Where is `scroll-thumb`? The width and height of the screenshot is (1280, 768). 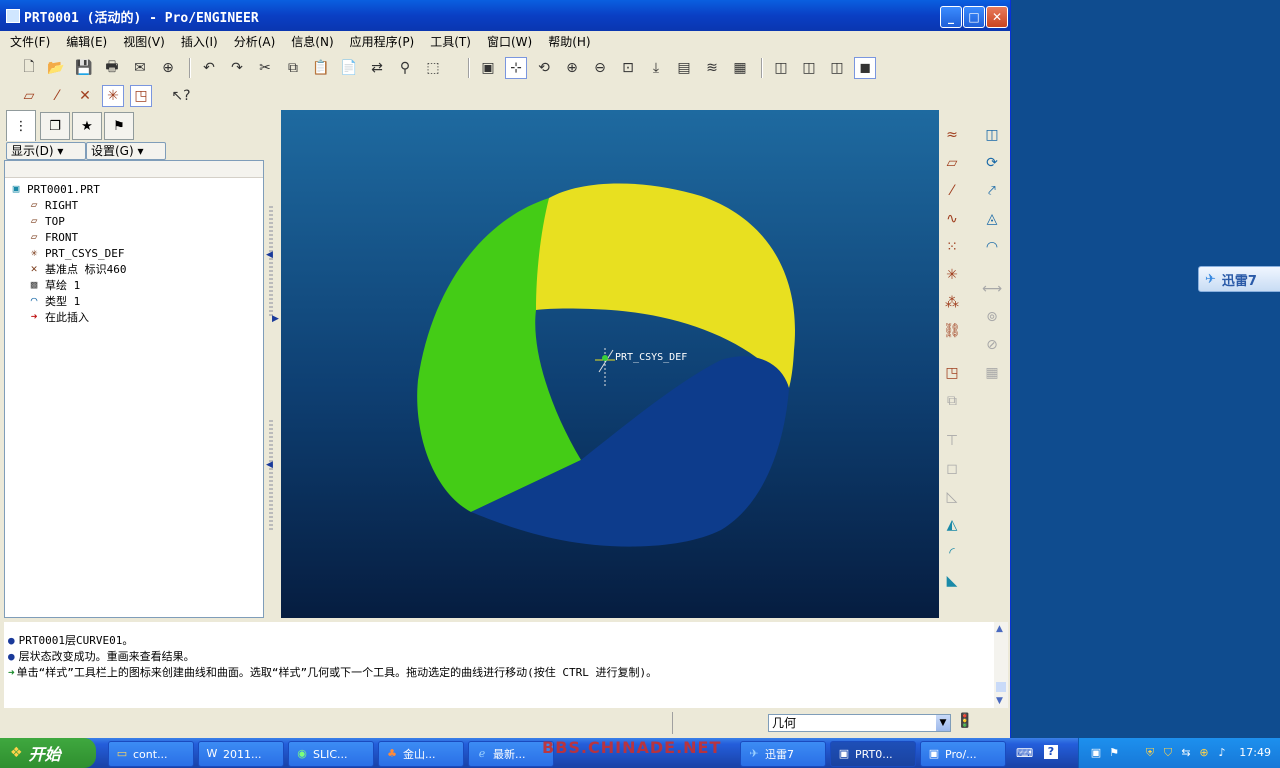
scroll-thumb is located at coordinates (1001, 687).